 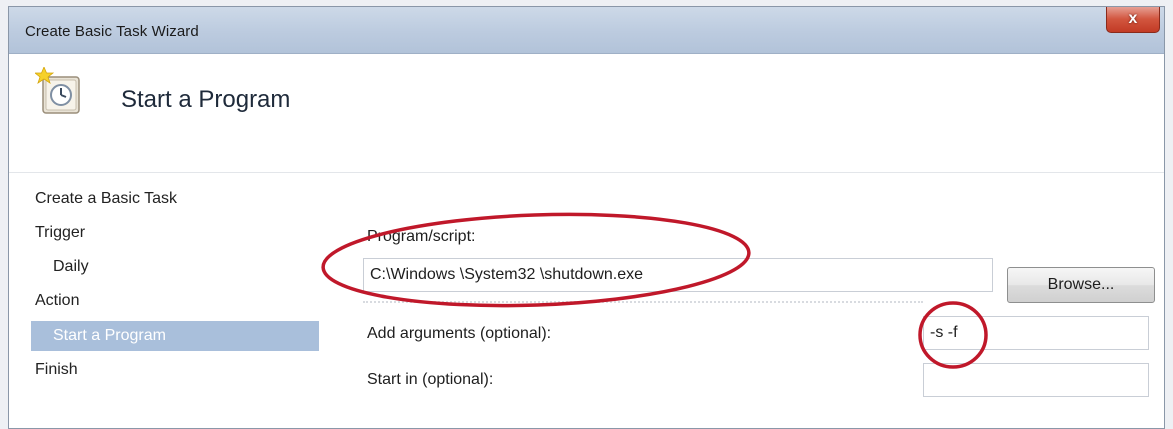 I want to click on add-arguments-label: Add arguments (optional):, so click(x=459, y=333).